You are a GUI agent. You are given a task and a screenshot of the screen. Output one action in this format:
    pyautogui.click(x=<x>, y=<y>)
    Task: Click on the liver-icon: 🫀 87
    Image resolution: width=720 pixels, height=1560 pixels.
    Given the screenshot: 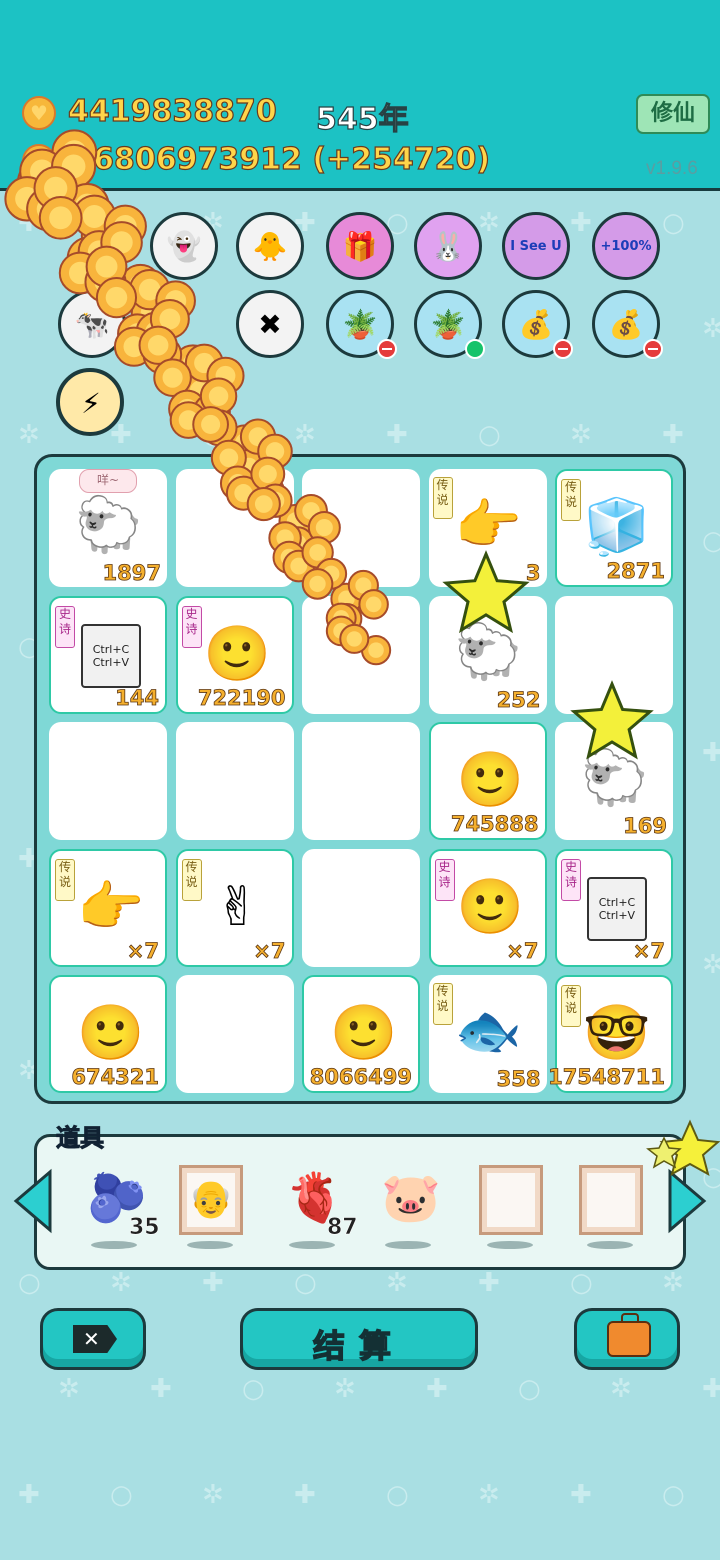 What is the action you would take?
    pyautogui.click(x=319, y=1207)
    